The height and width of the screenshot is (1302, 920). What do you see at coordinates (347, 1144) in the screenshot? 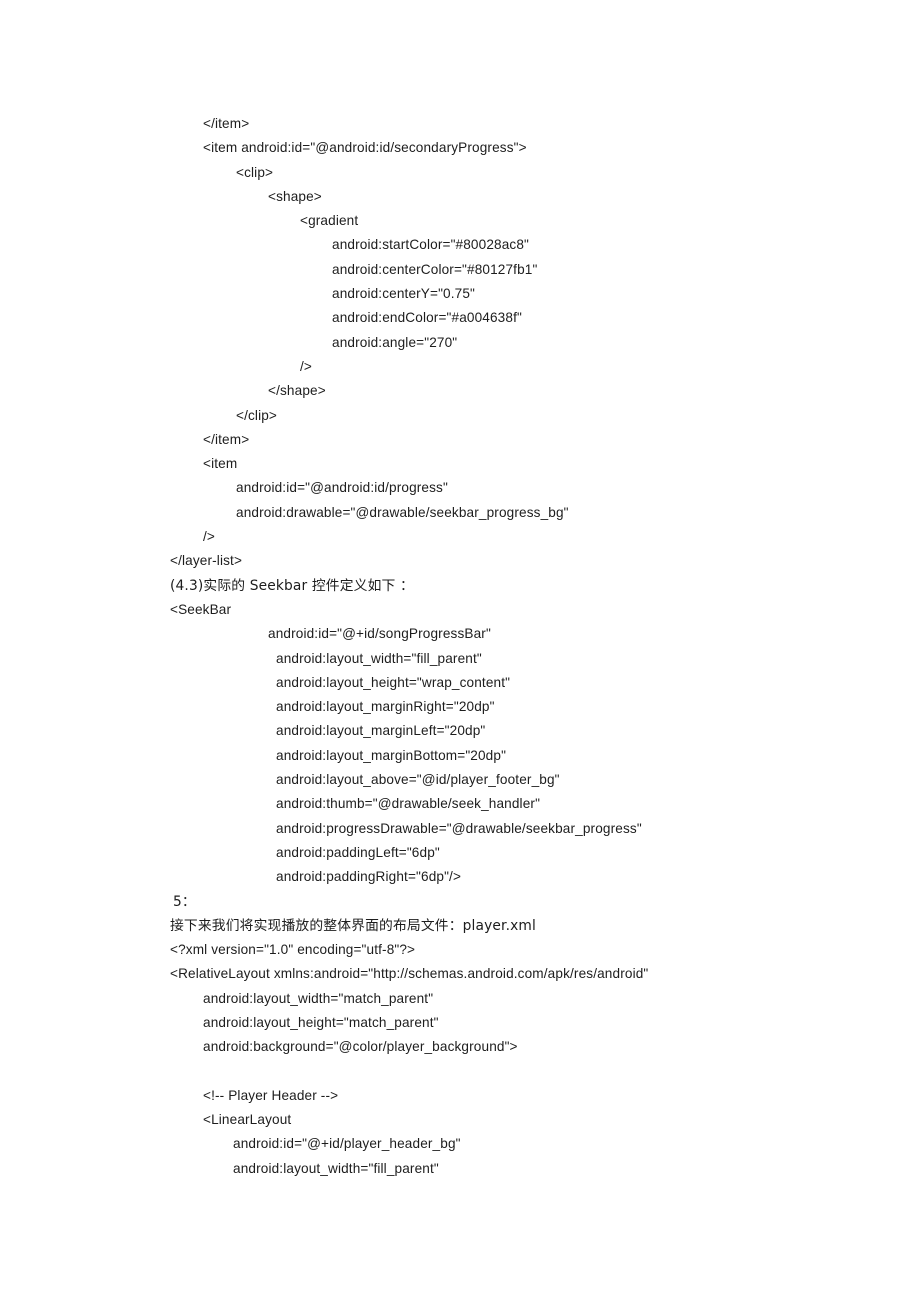
I see `code-line: android:id="@+id/player_header_bg"` at bounding box center [347, 1144].